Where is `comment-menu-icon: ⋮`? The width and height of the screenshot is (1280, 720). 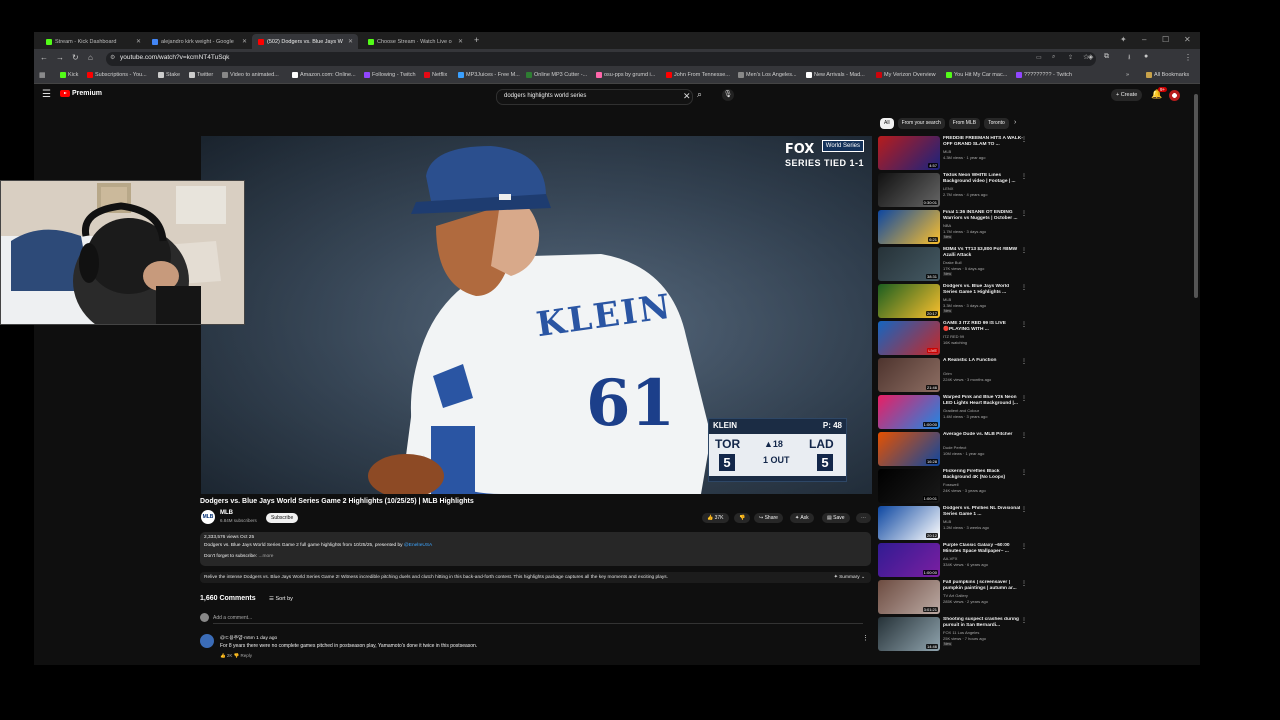
comment-menu-icon: ⋮ is located at coordinates (865, 638).